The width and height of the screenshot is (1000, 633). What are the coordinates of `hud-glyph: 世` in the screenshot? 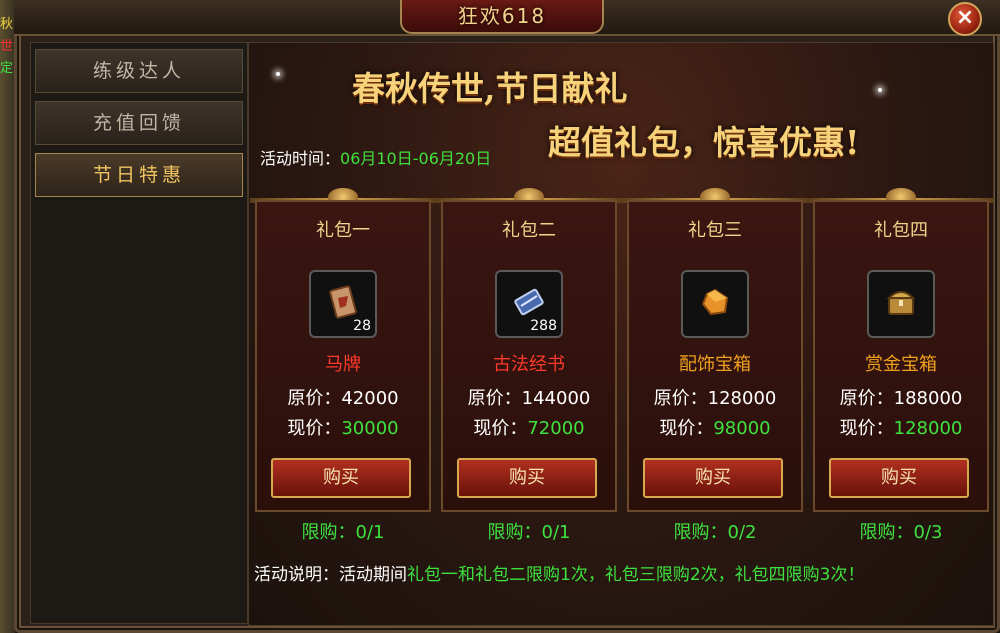 It's located at (7, 46).